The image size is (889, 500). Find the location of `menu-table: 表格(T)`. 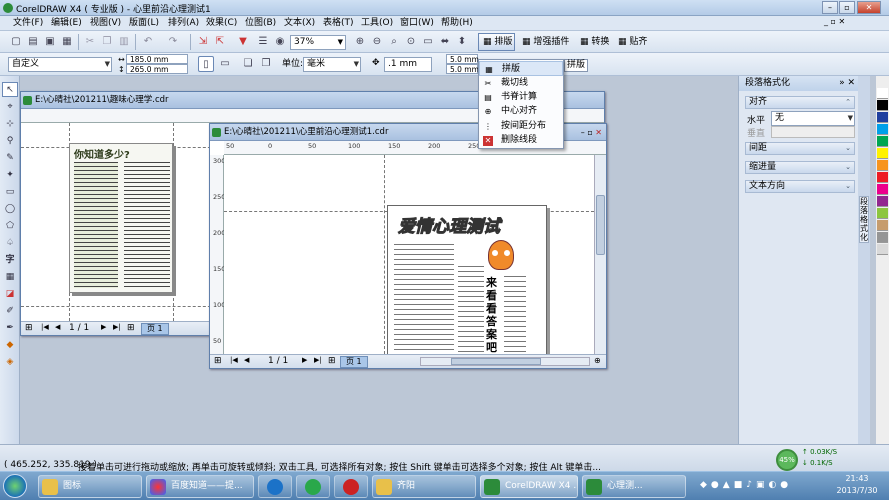

menu-table: 表格(T) is located at coordinates (338, 23).